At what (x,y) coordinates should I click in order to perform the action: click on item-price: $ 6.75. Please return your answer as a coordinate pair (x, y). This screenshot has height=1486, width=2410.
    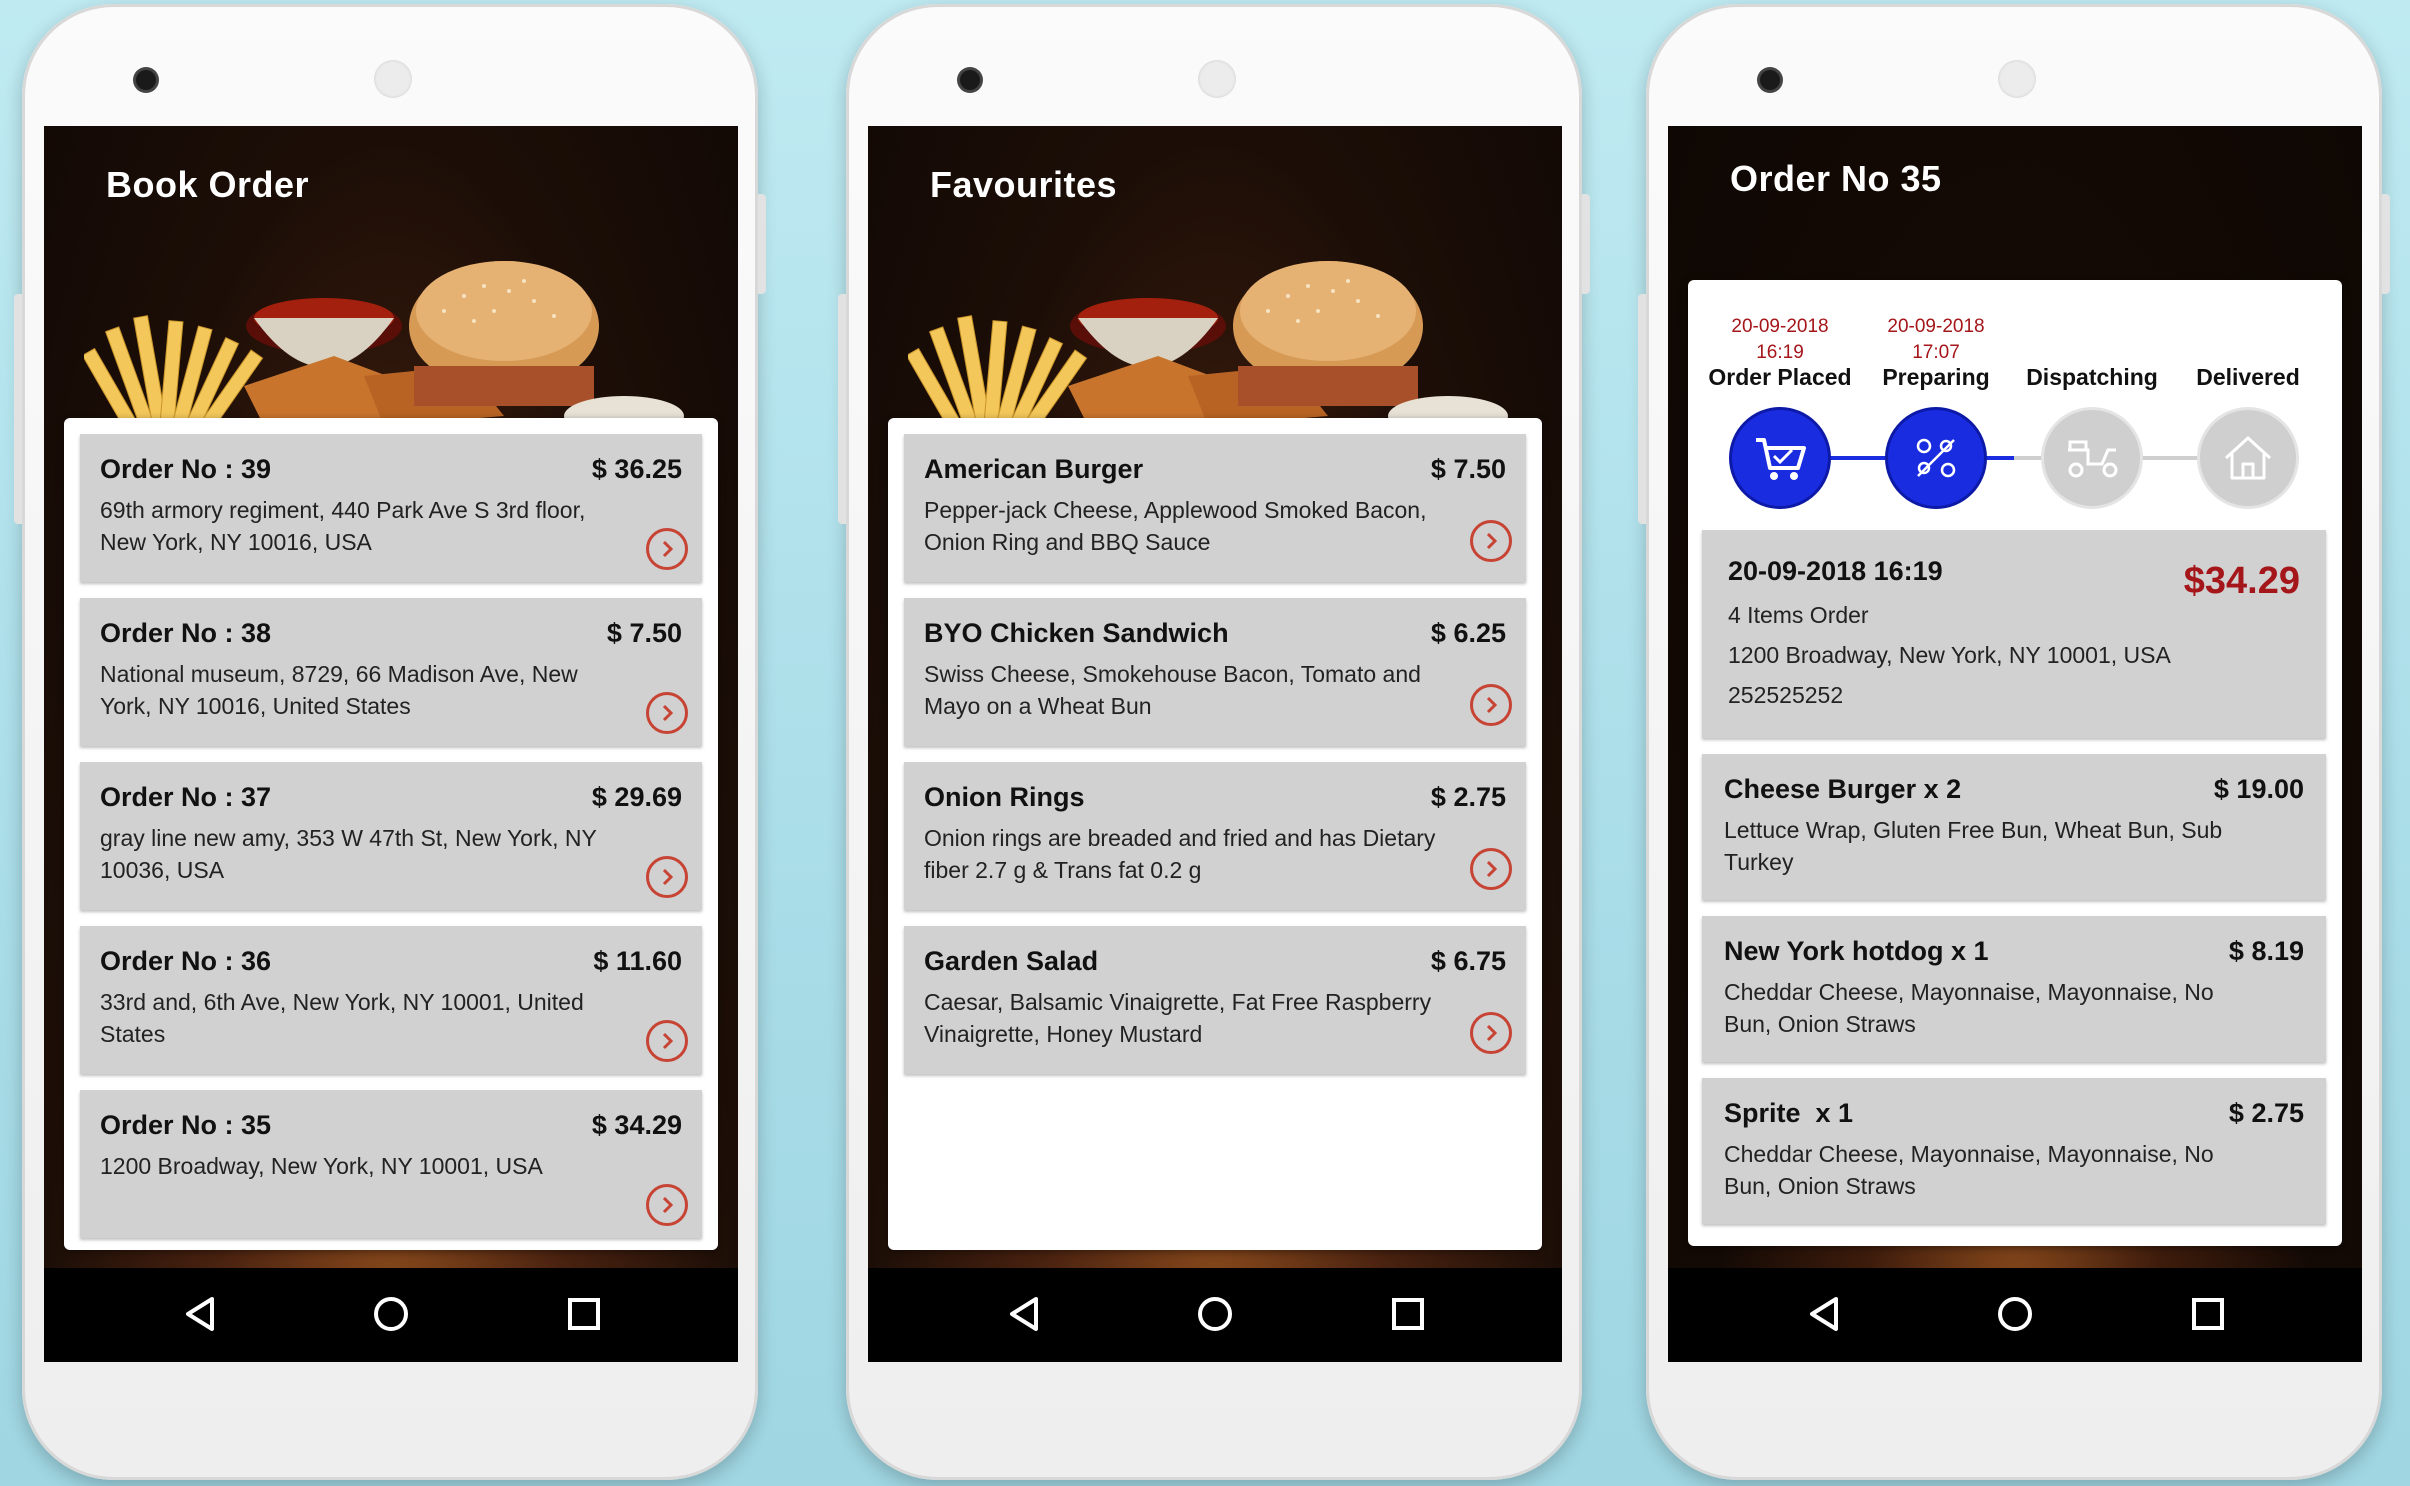
    Looking at the image, I should click on (1468, 961).